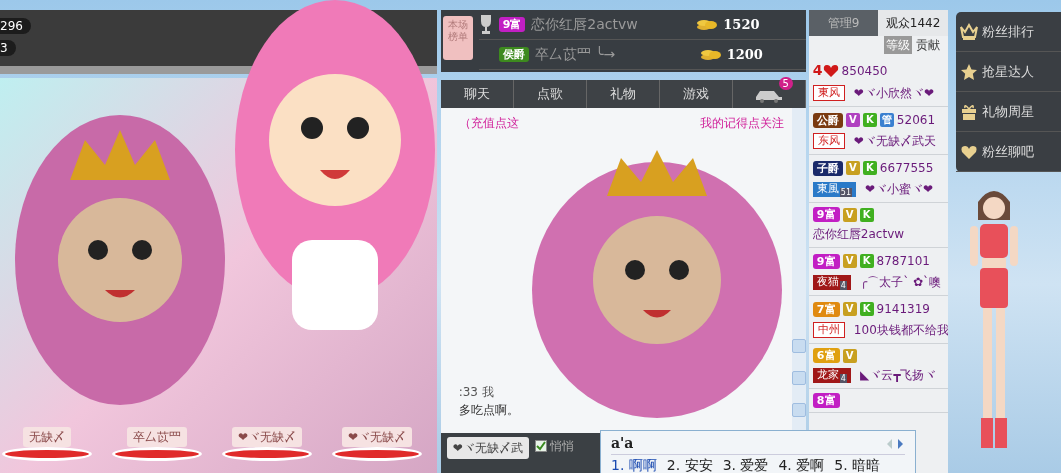  I want to click on group-badge: 東風 $_{51}$, so click(834, 189).